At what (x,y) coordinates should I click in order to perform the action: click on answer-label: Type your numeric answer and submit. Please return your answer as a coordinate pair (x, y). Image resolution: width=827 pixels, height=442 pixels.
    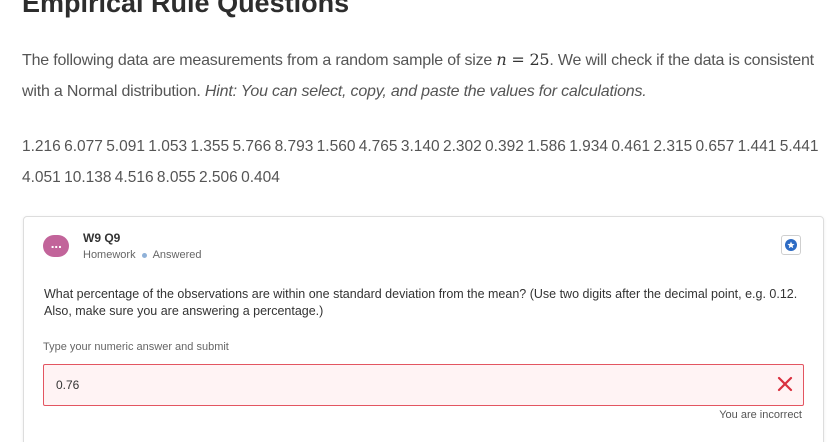
    Looking at the image, I should click on (136, 347).